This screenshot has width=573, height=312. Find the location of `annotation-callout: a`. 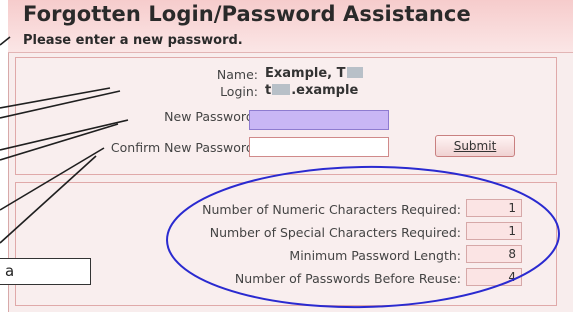

annotation-callout: a is located at coordinates (45, 271).